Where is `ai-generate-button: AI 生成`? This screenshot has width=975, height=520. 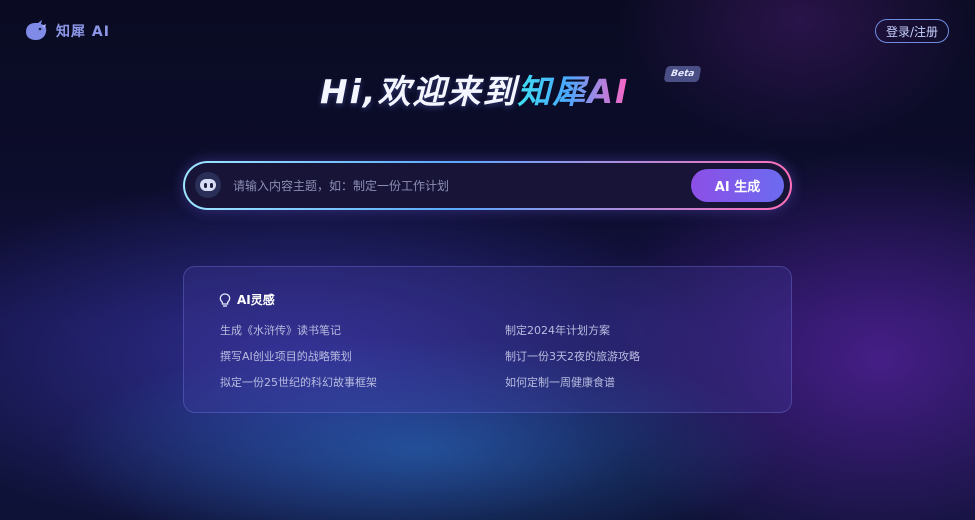 ai-generate-button: AI 生成 is located at coordinates (737, 185).